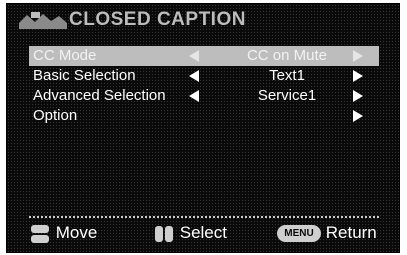 This screenshot has width=407, height=255. I want to click on row-value: Text1, so click(287, 75).